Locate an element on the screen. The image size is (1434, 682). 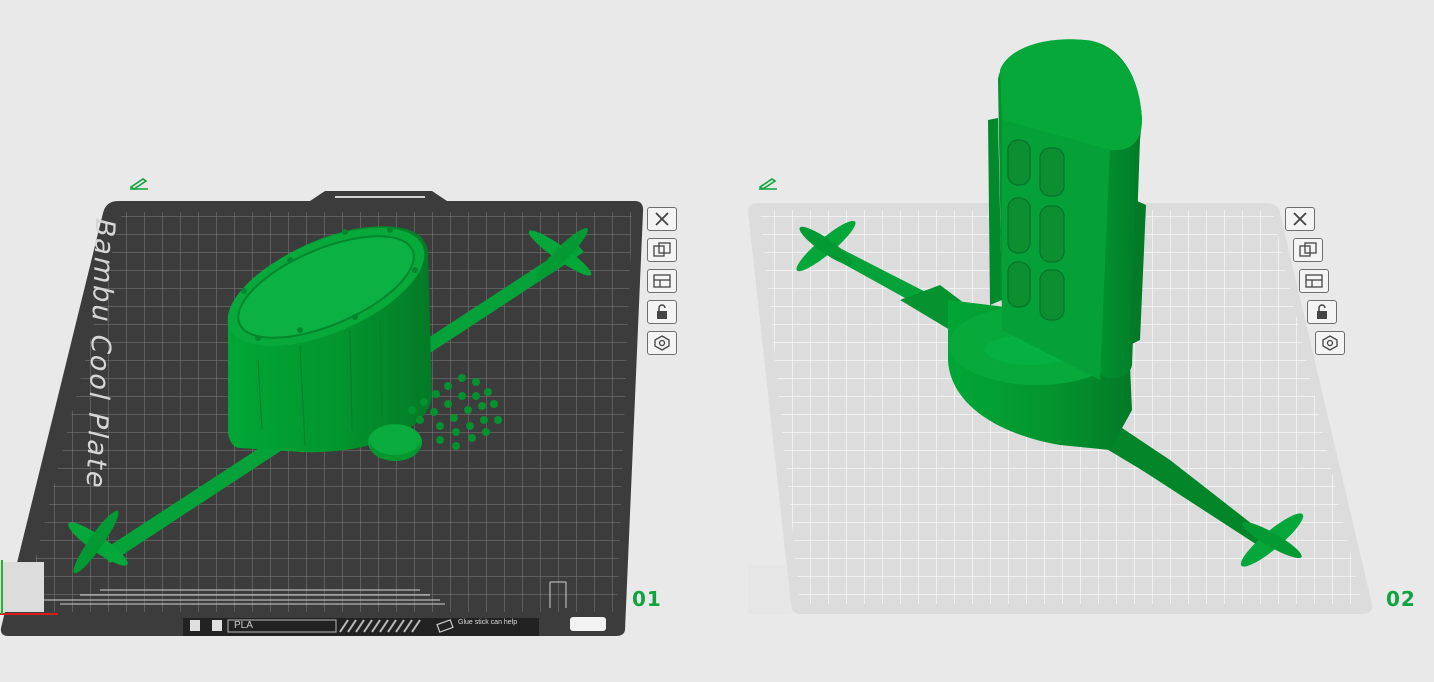
plate-2-arrange-button is located at coordinates (1308, 250).